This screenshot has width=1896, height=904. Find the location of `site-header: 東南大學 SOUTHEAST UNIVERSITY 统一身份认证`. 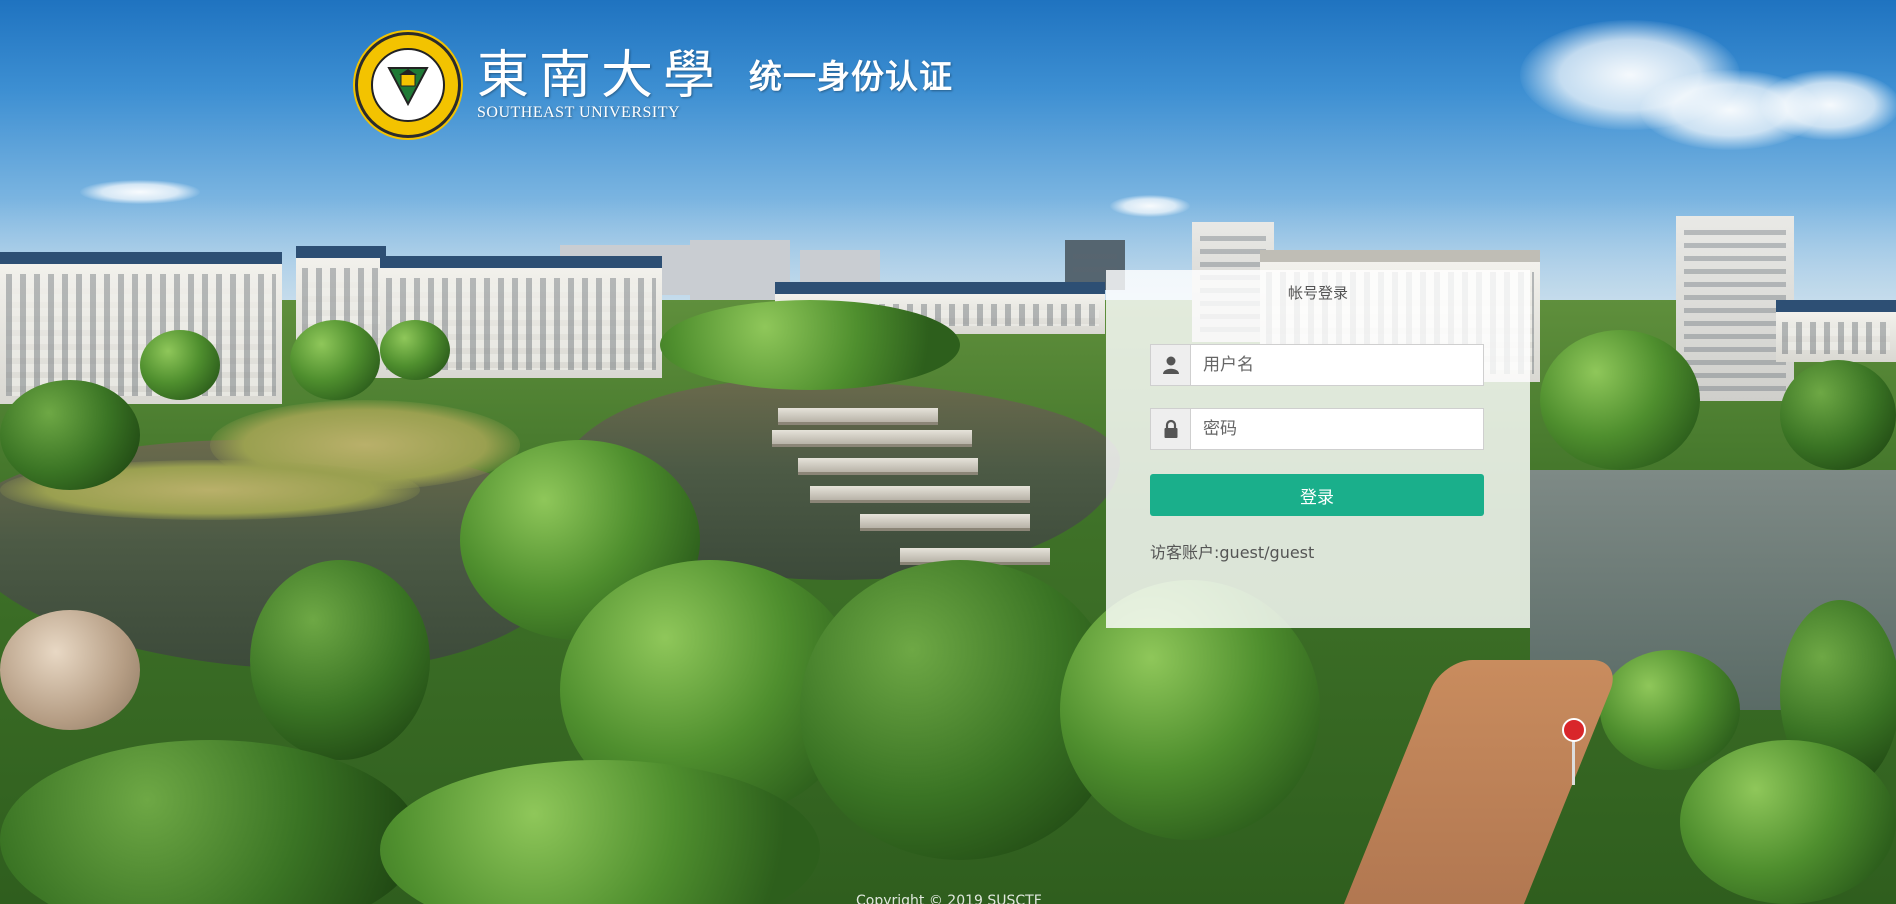

site-header: 東南大學 SOUTHEAST UNIVERSITY 统一身份认证 is located at coordinates (654, 85).